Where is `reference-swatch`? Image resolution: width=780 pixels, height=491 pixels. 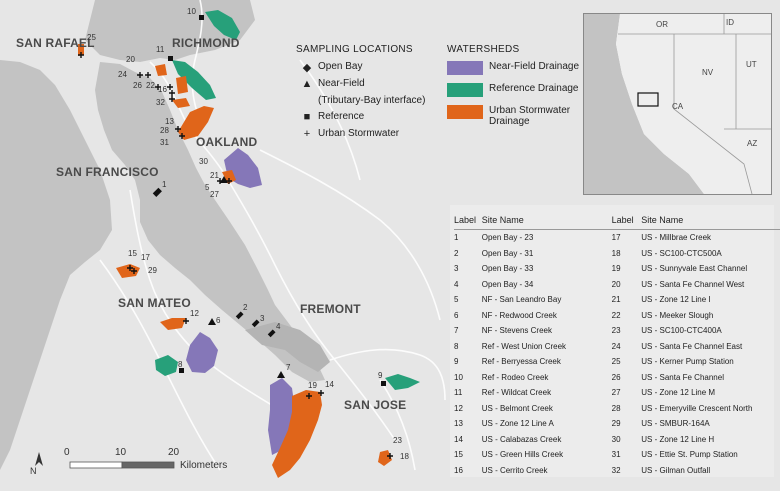 reference-swatch is located at coordinates (465, 90).